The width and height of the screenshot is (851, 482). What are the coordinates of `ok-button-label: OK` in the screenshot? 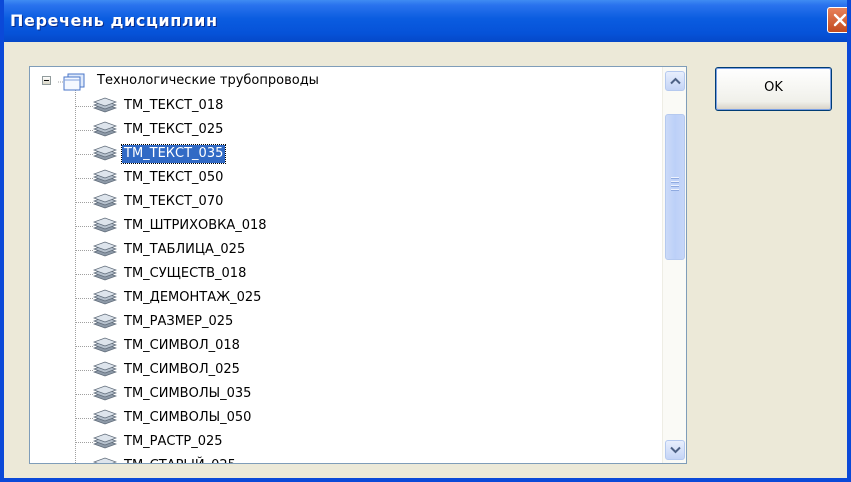 It's located at (773, 87).